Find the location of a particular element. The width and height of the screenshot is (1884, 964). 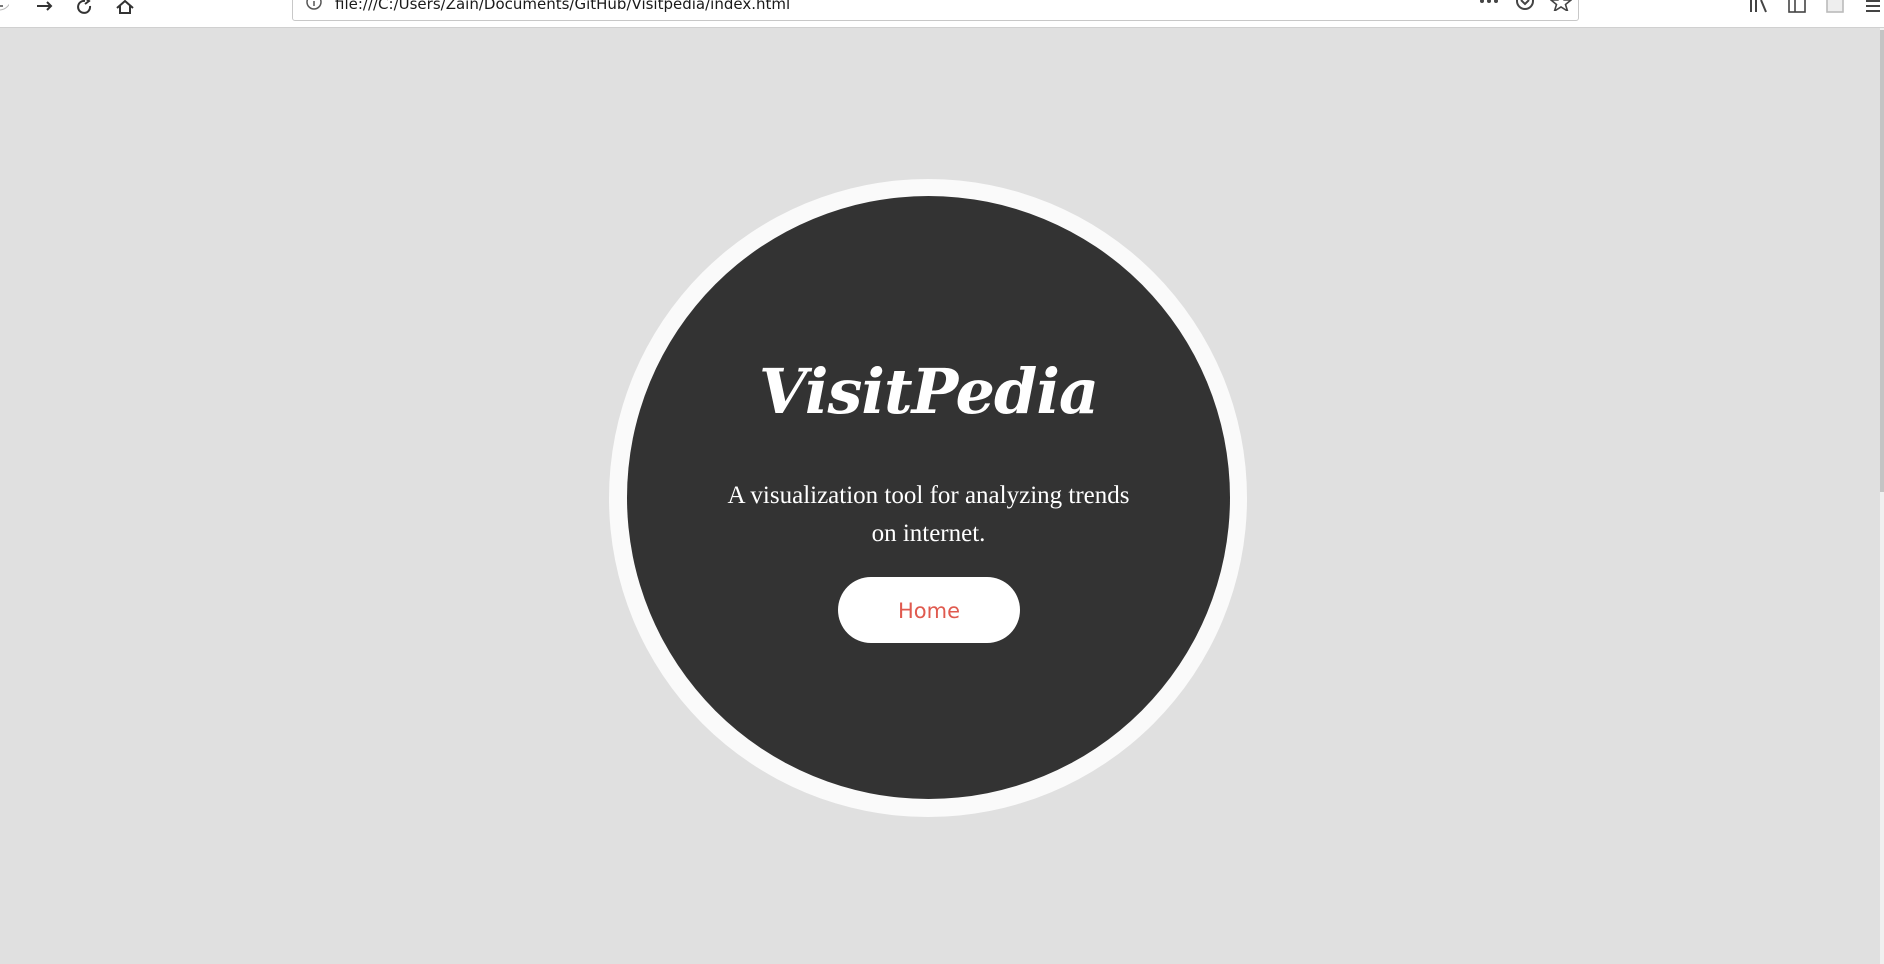

library-icon is located at coordinates (1759, 7).